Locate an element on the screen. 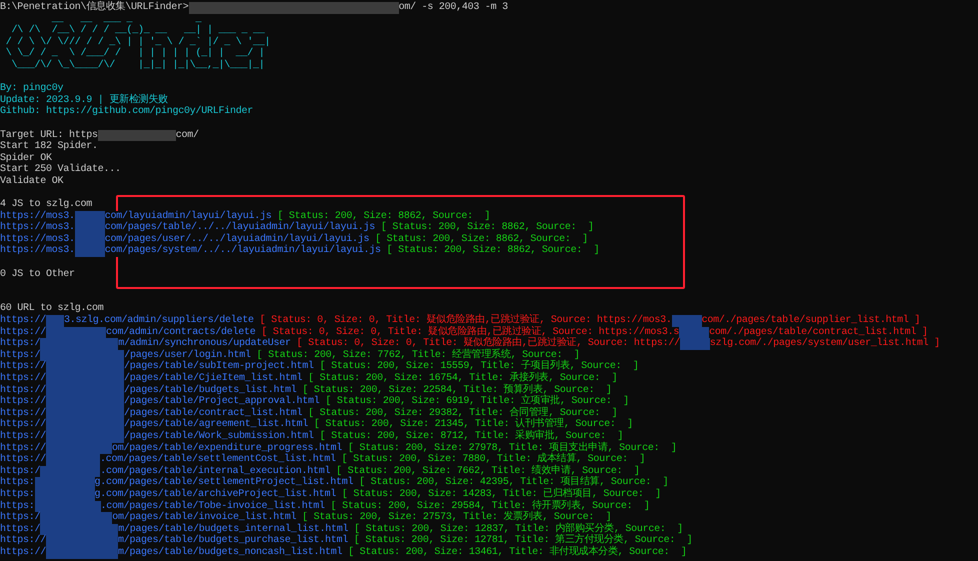 Image resolution: width=978 pixels, height=561 pixels. url-text: com/pages/user/../../layuiadmin/layui/layui.js is located at coordinates (237, 240).